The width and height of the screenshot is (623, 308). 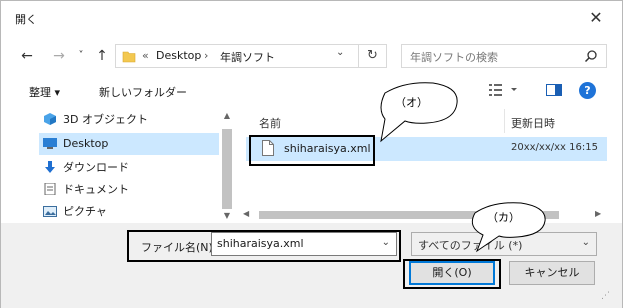 What do you see at coordinates (419, 112) in the screenshot?
I see `callout-bubble-o` at bounding box center [419, 112].